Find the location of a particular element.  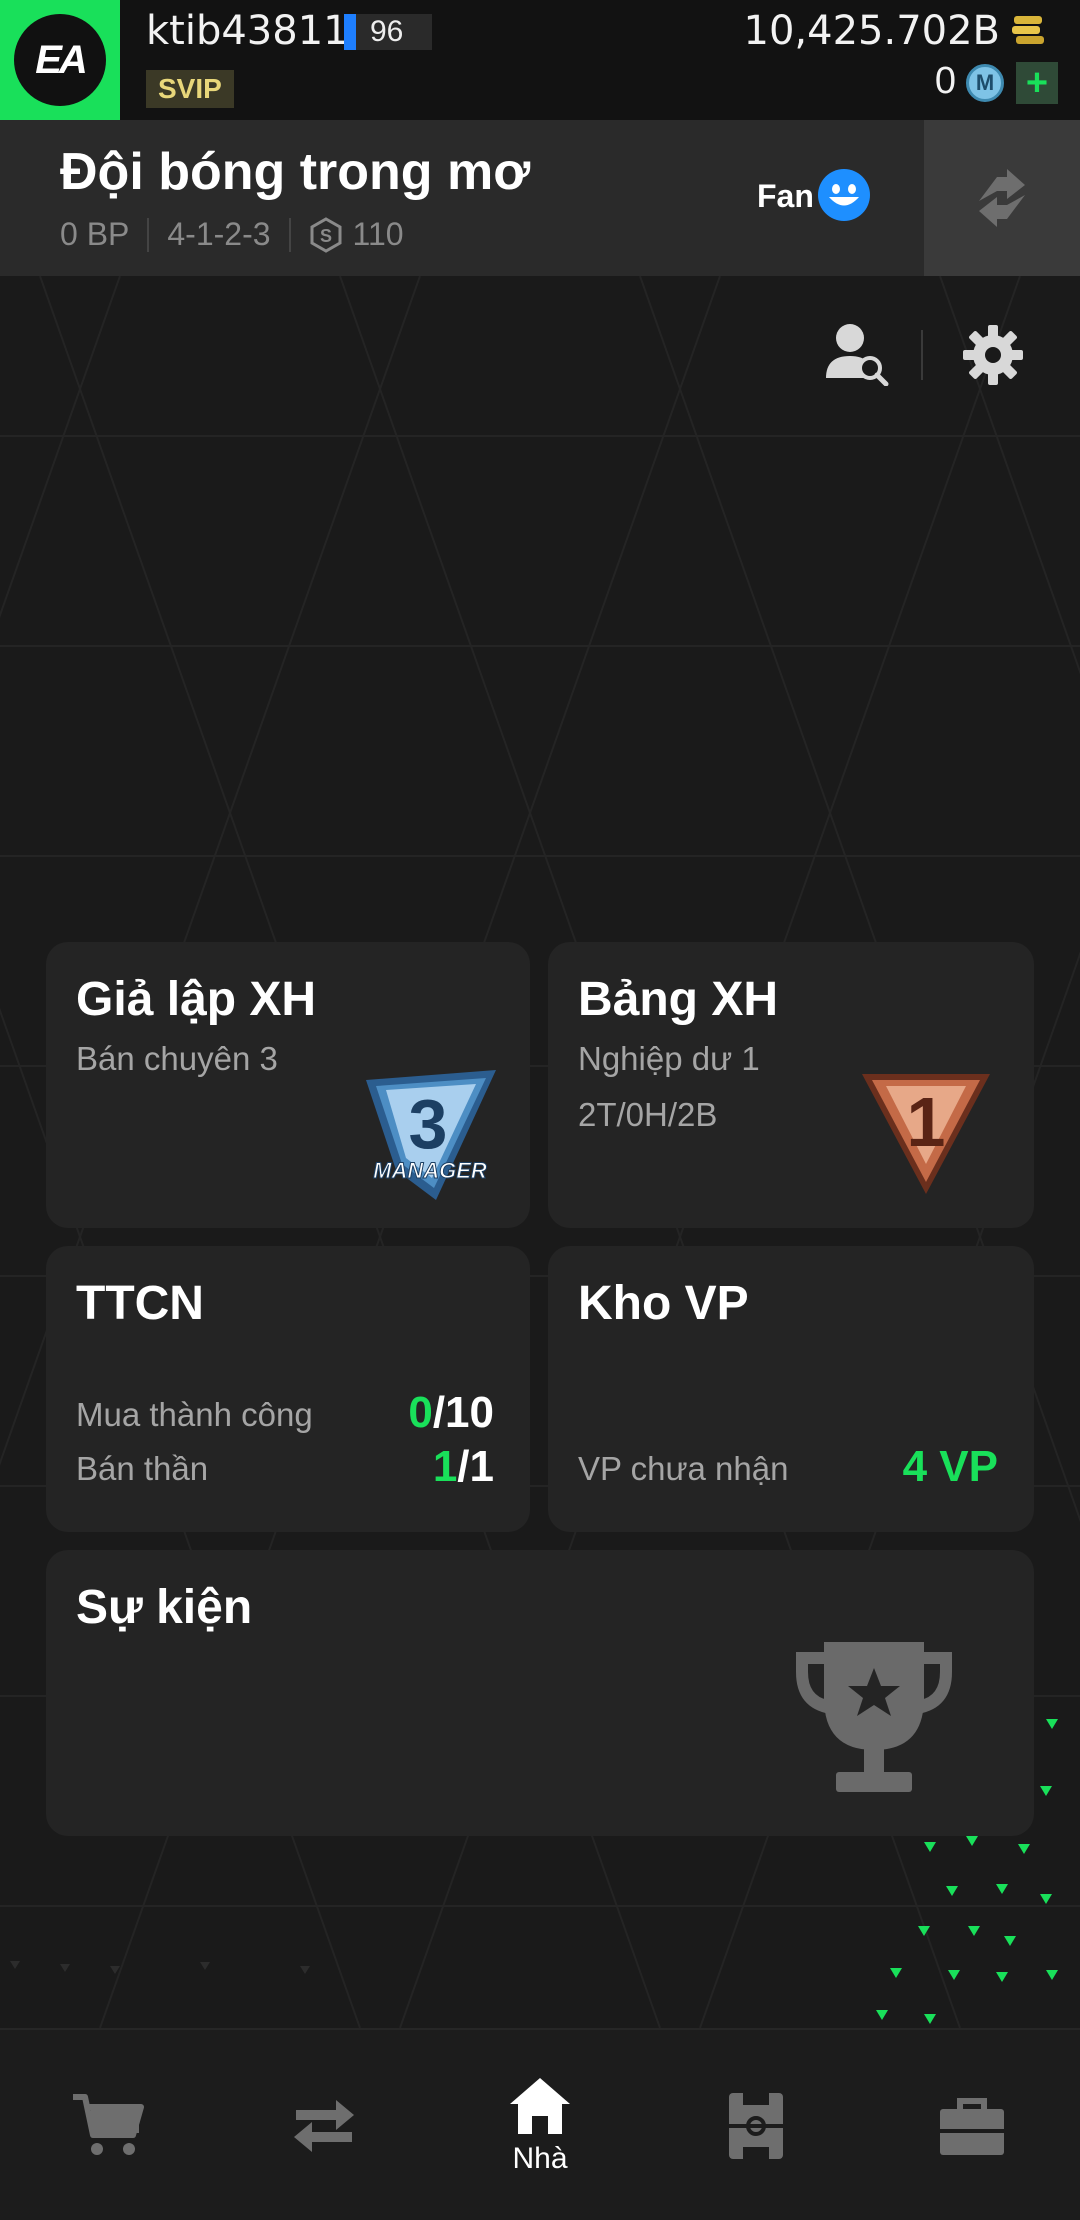

coin-stack-icon is located at coordinates (1028, 30).